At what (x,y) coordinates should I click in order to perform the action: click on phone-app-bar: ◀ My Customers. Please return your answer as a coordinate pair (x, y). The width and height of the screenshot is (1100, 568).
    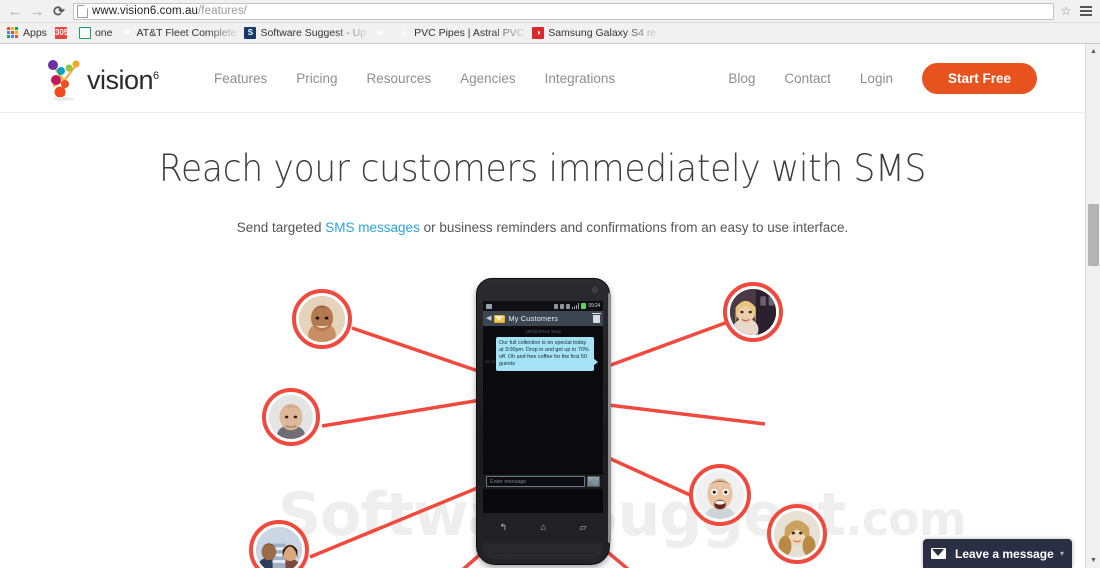
    Looking at the image, I should click on (543, 318).